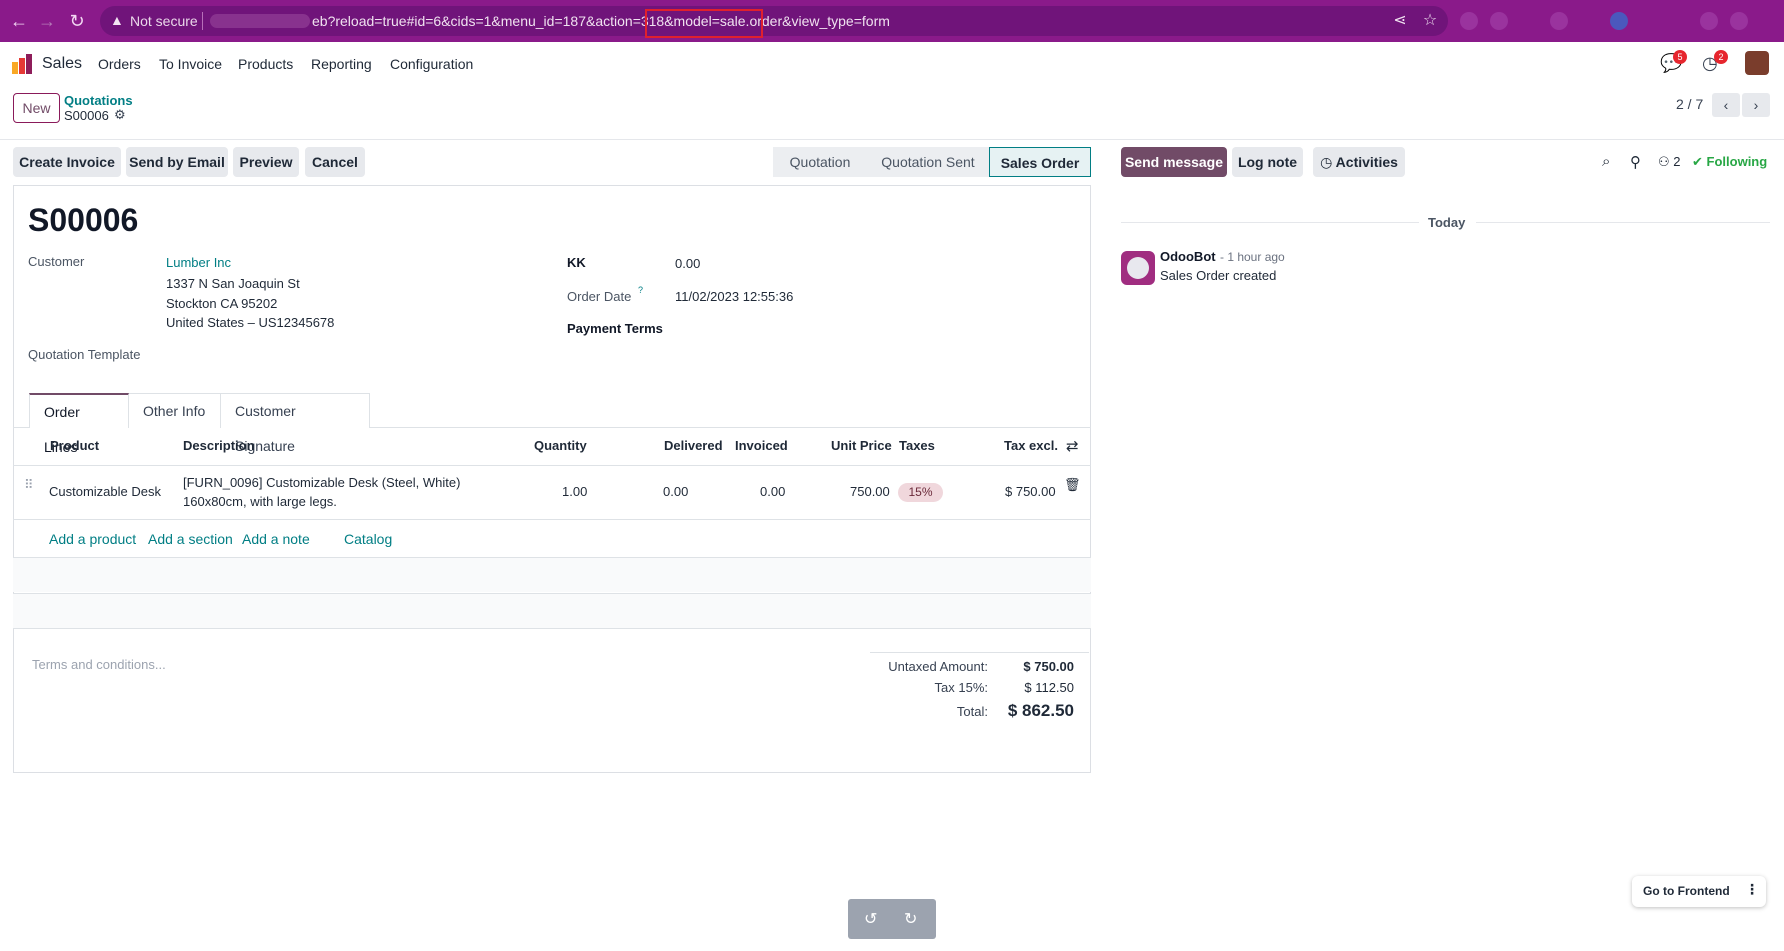  I want to click on optional-columns-icon: ⇄, so click(1072, 446).